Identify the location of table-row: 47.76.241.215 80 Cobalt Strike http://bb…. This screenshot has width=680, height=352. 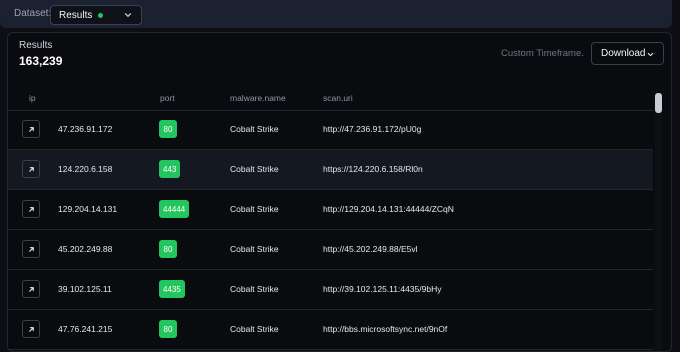
(330, 330).